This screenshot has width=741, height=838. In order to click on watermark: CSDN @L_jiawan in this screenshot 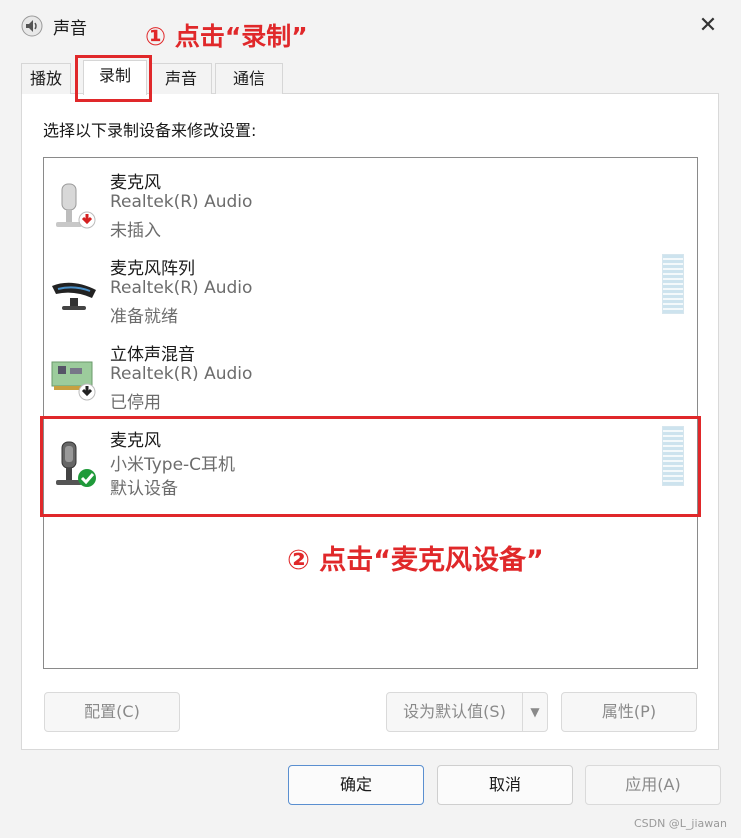, I will do `click(680, 823)`.